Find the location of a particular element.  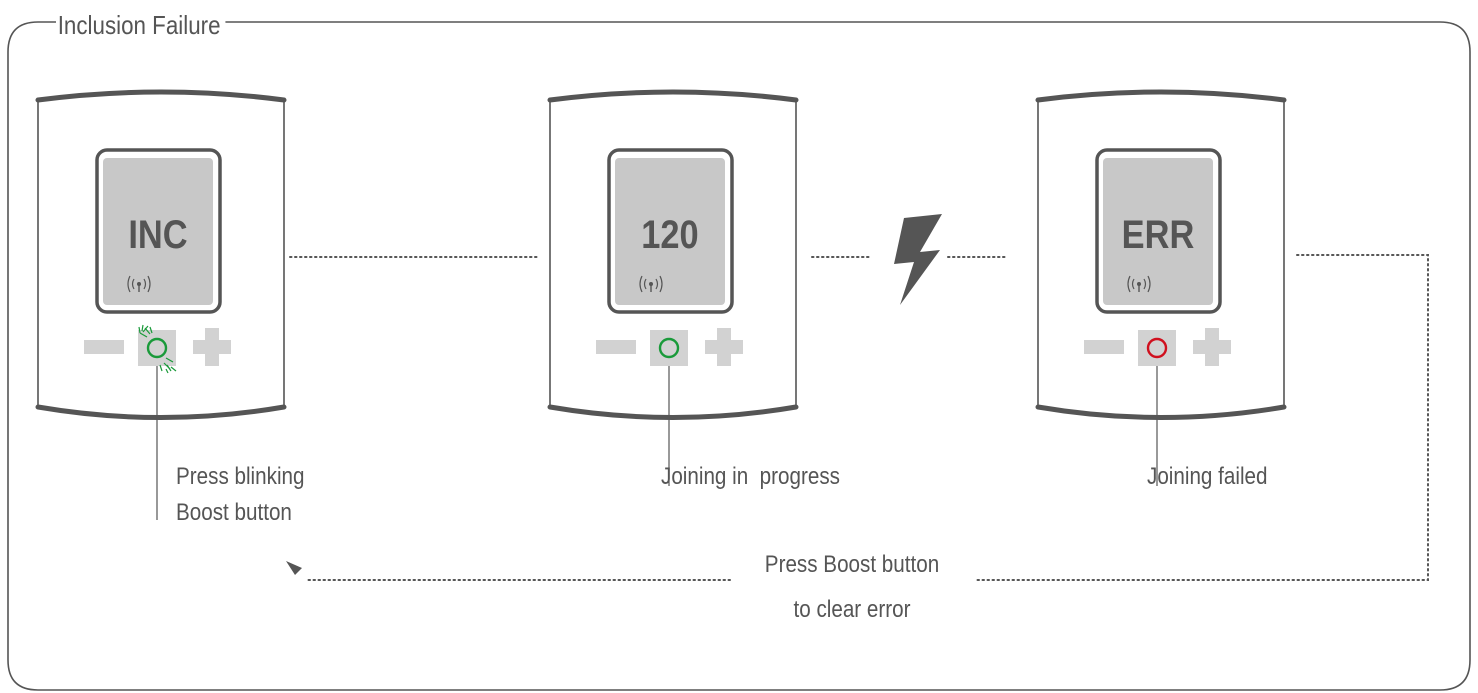

thermostat-device-3: ERR is located at coordinates (1161, 287).